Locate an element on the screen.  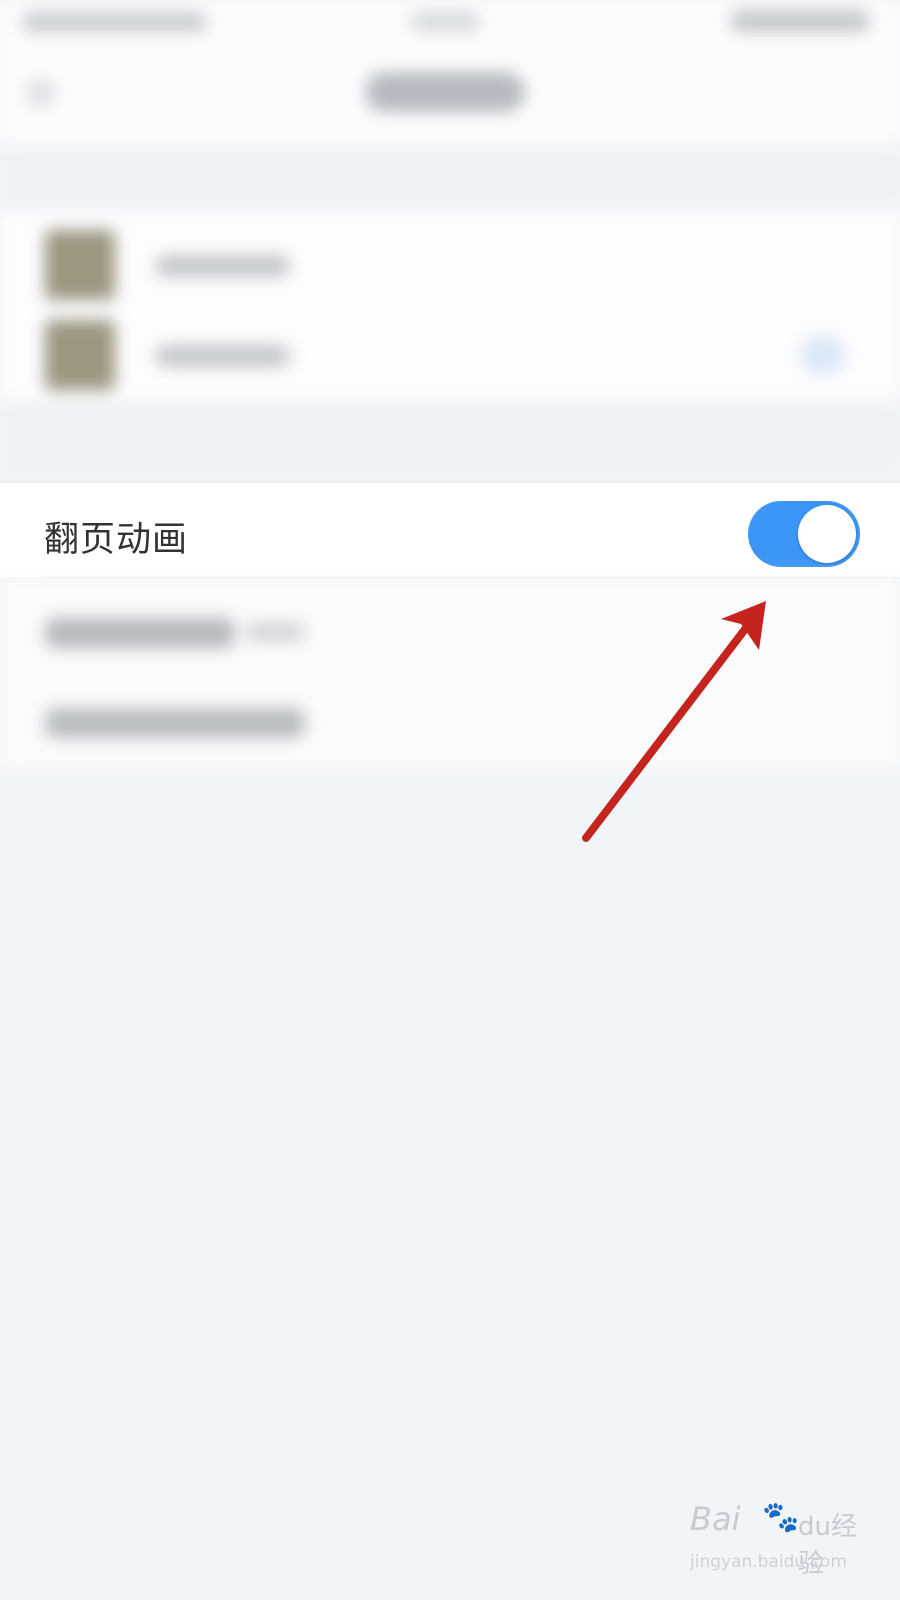
back-icon is located at coordinates (41, 93).